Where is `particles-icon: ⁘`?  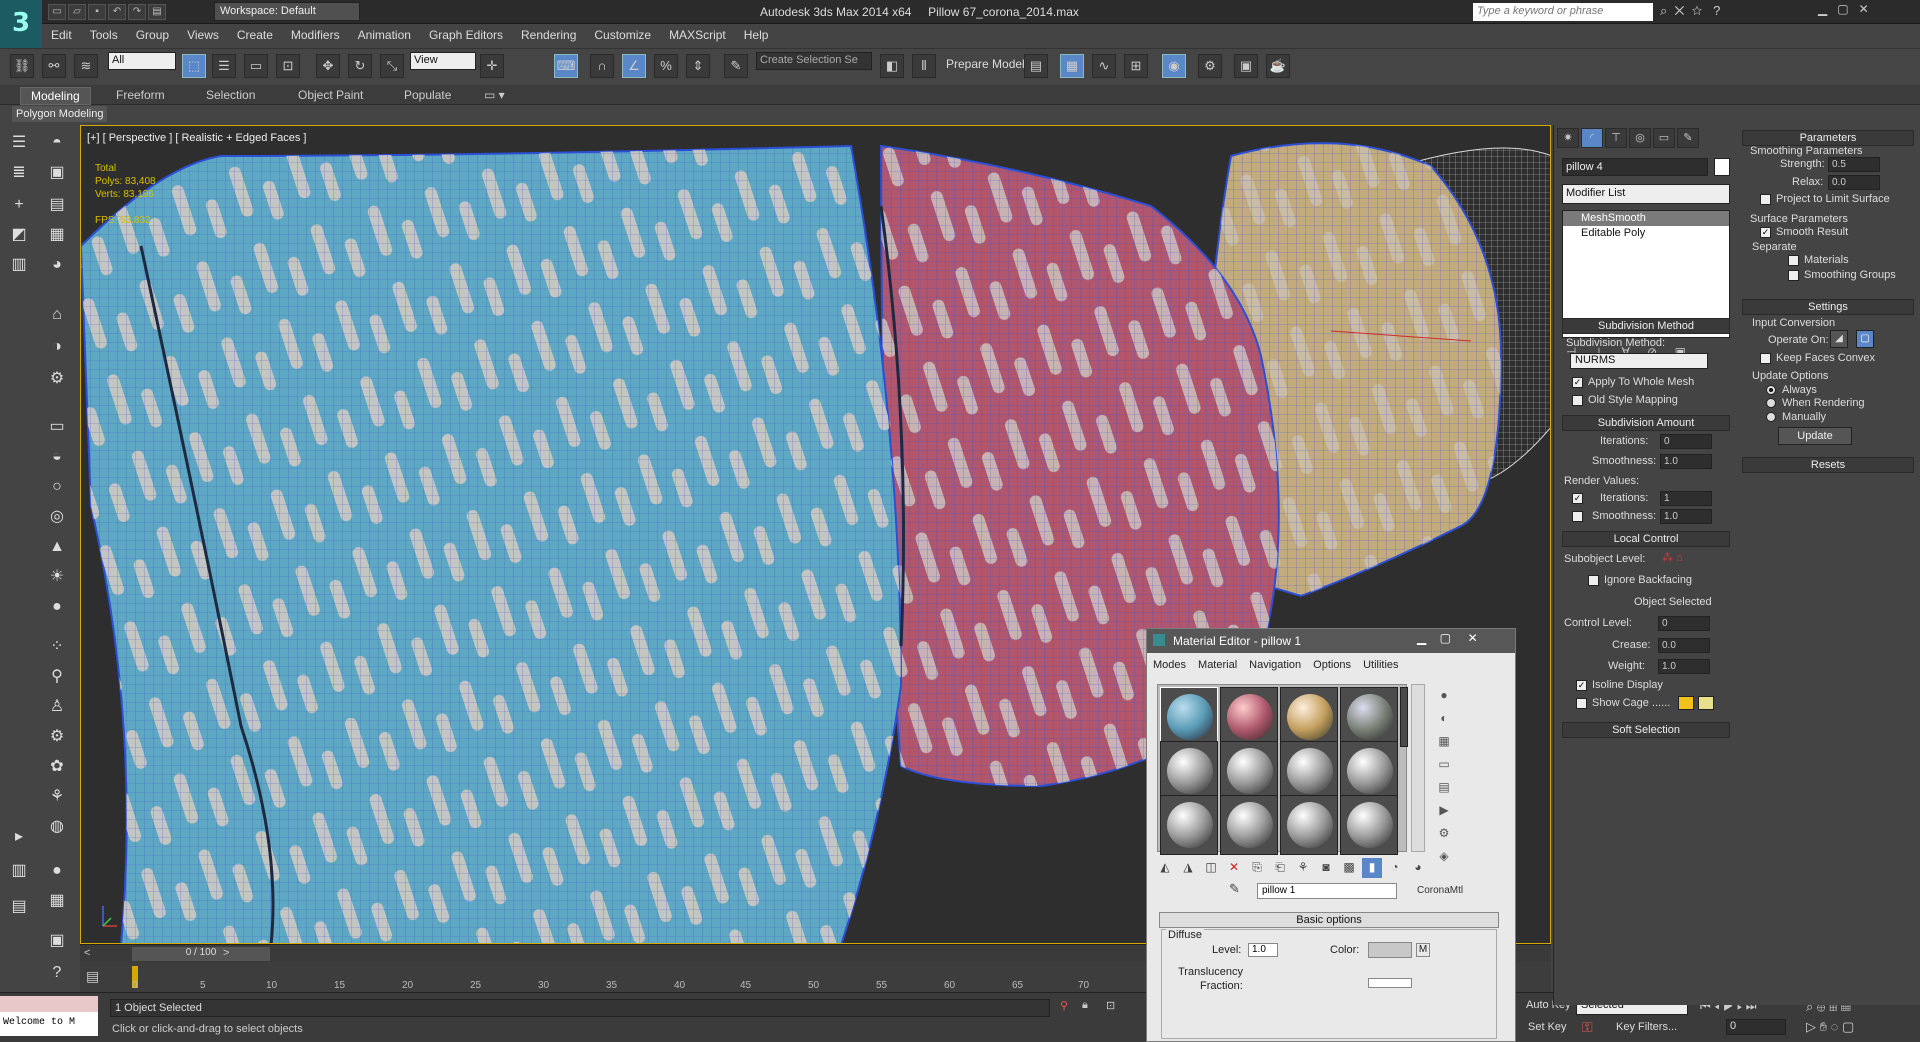 particles-icon: ⁘ is located at coordinates (57, 647).